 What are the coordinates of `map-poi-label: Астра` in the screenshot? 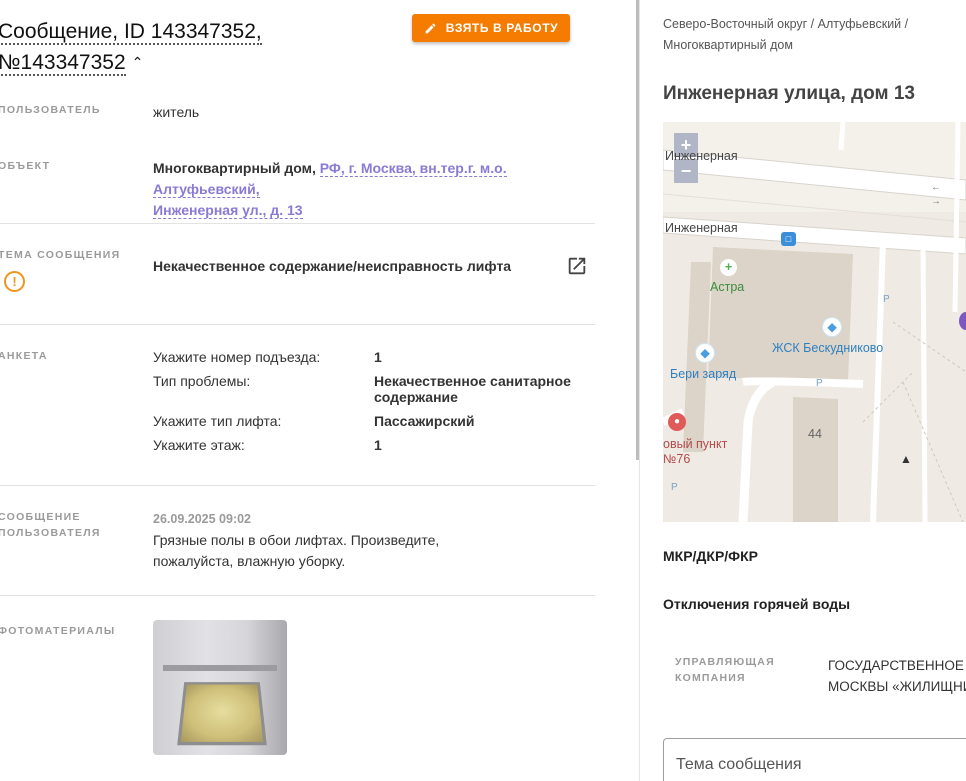 It's located at (727, 287).